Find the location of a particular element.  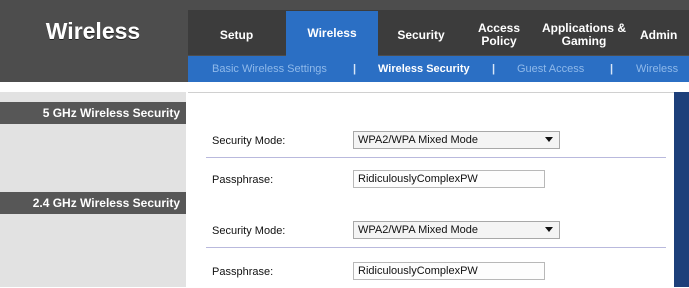

tab-wireless: Wireless is located at coordinates (332, 33).